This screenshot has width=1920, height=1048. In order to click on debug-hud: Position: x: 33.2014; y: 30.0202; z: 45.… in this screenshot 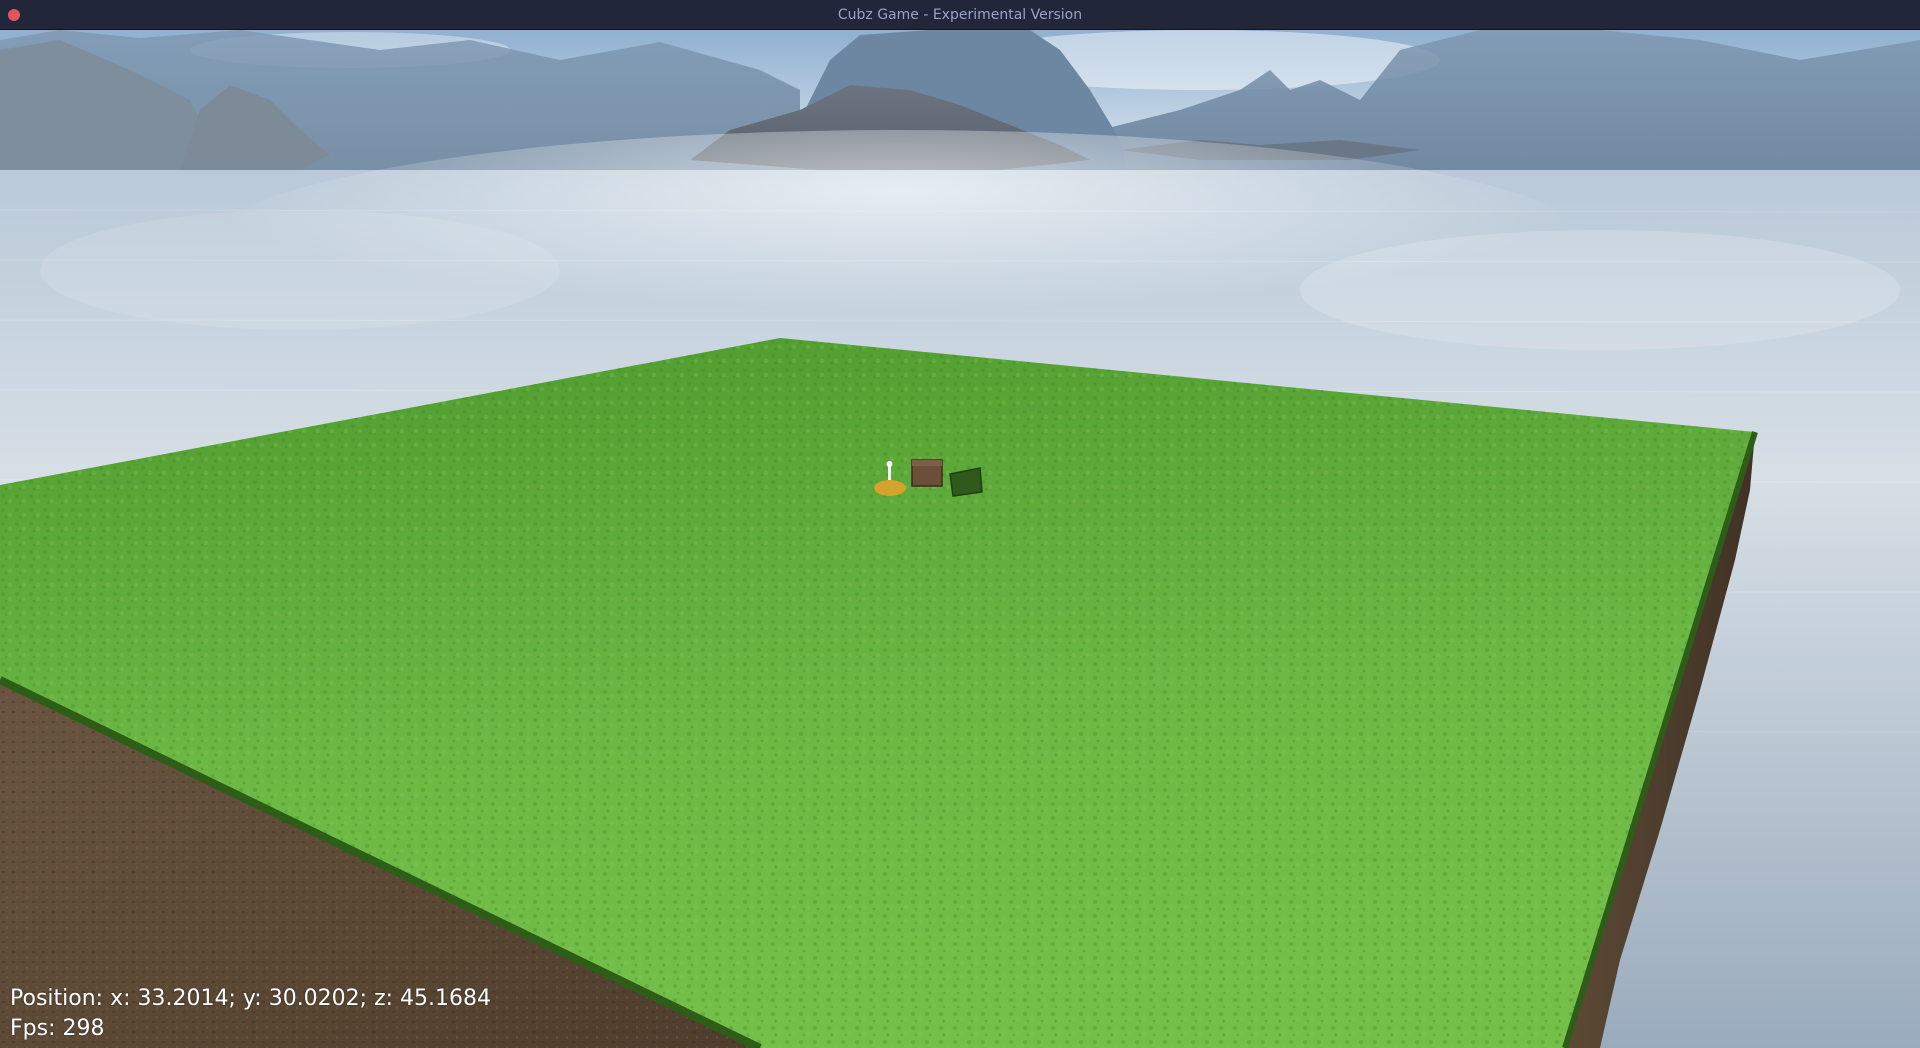, I will do `click(250, 1014)`.